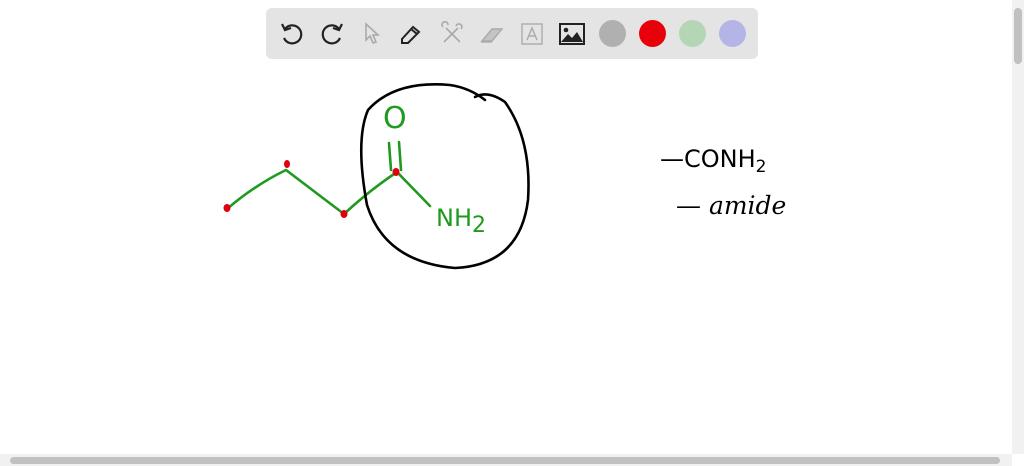  What do you see at coordinates (1018, 36) in the screenshot?
I see `vertical-scroll-thumb` at bounding box center [1018, 36].